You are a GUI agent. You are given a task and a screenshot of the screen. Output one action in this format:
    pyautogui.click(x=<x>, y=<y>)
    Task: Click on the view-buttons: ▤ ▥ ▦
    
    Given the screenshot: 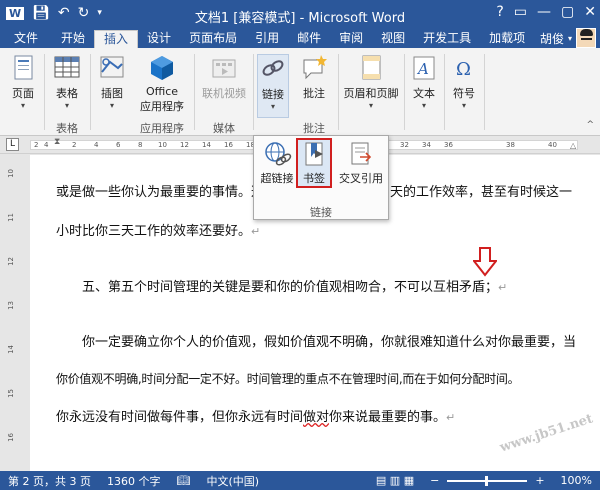 What is the action you would take?
    pyautogui.click(x=395, y=480)
    